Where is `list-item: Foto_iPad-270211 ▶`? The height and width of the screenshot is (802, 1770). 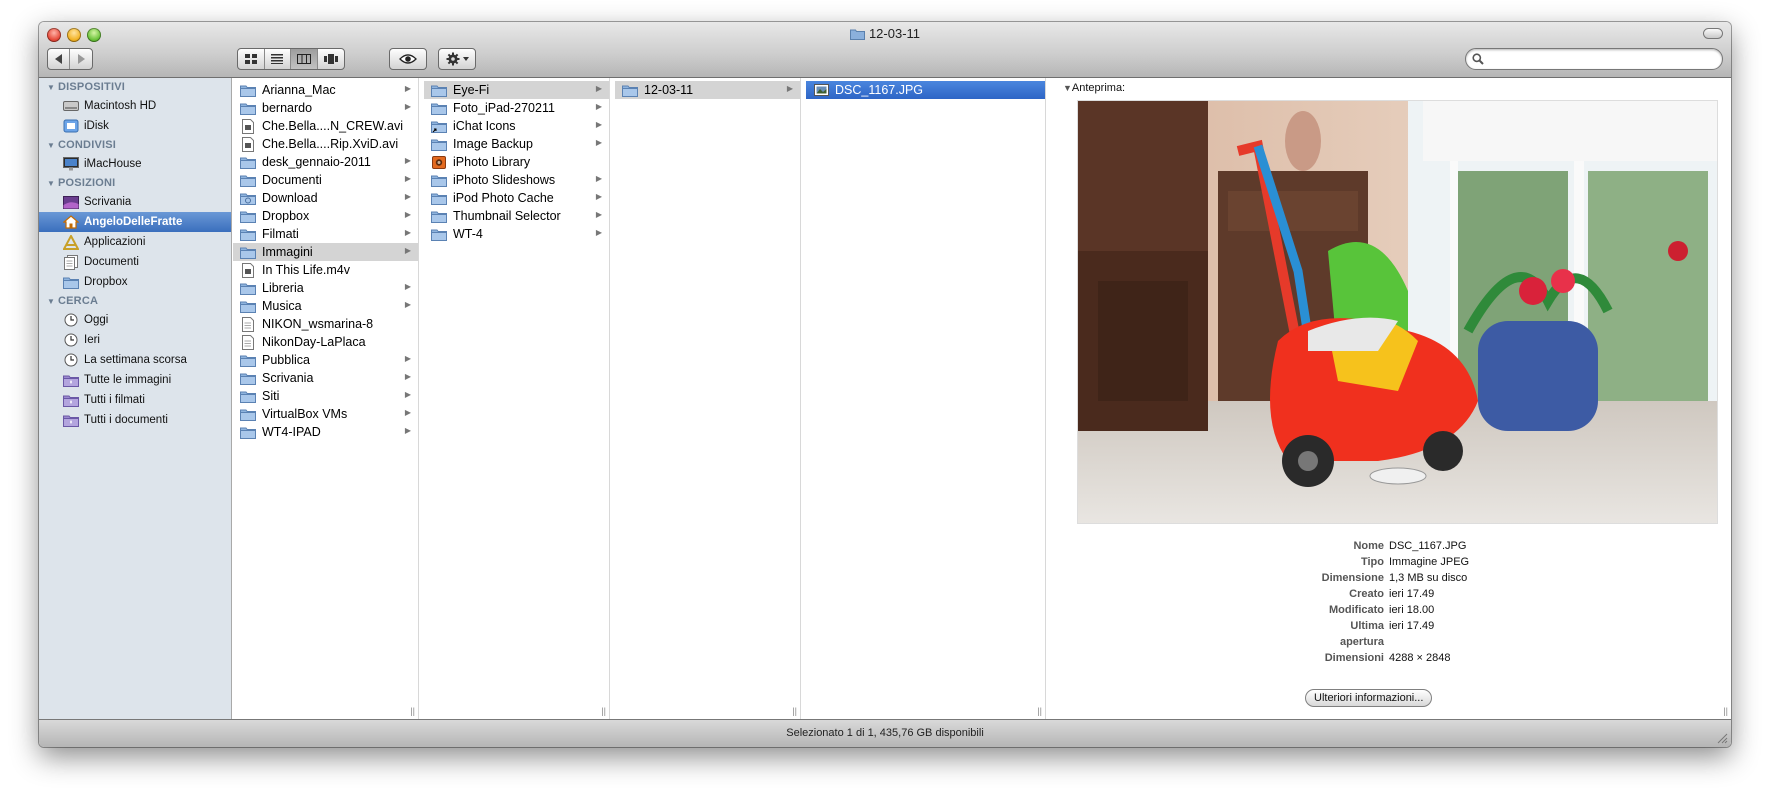
list-item: Foto_iPad-270211 ▶ is located at coordinates (516, 108).